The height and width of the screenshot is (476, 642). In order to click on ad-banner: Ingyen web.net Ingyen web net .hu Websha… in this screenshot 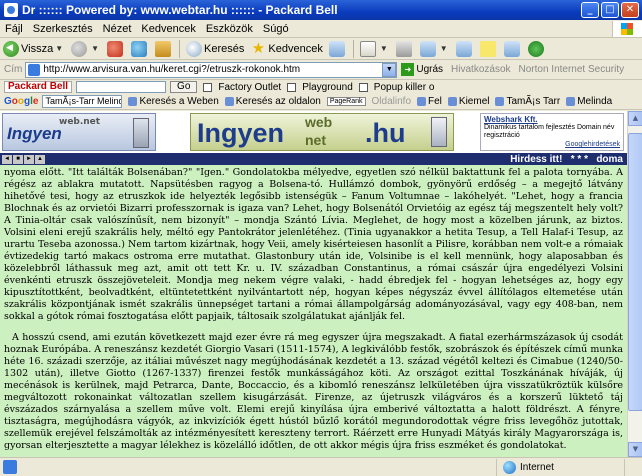, I will do `click(313, 132)`.